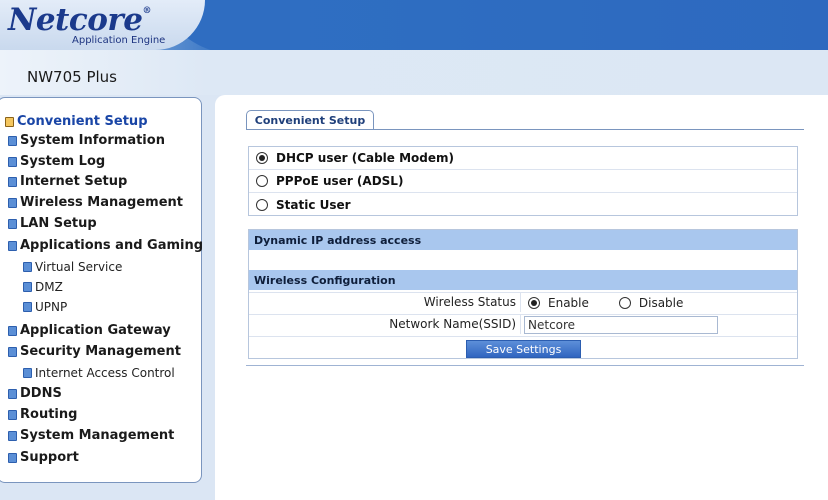  I want to click on sidebar-item-dmz: DMZ, so click(43, 287).